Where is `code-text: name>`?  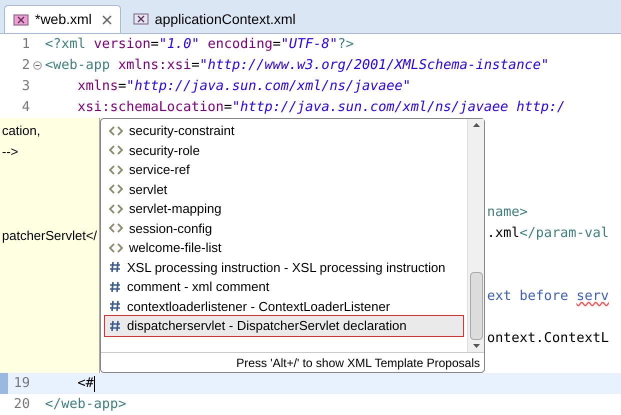 code-text: name> is located at coordinates (507, 212).